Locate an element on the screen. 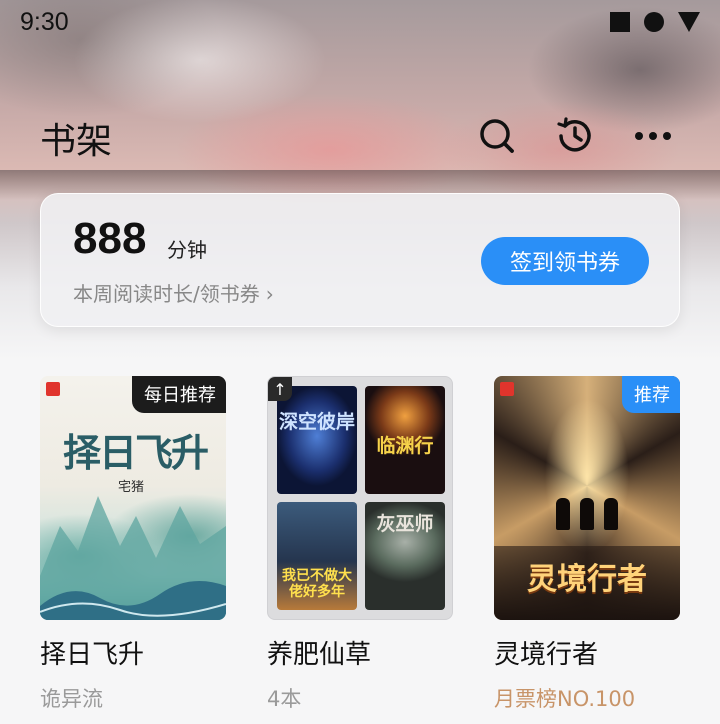 The image size is (720, 724). book-item-3: 灵境行者 推荐 灵境行者 月票榜NO.100 is located at coordinates (587, 544).